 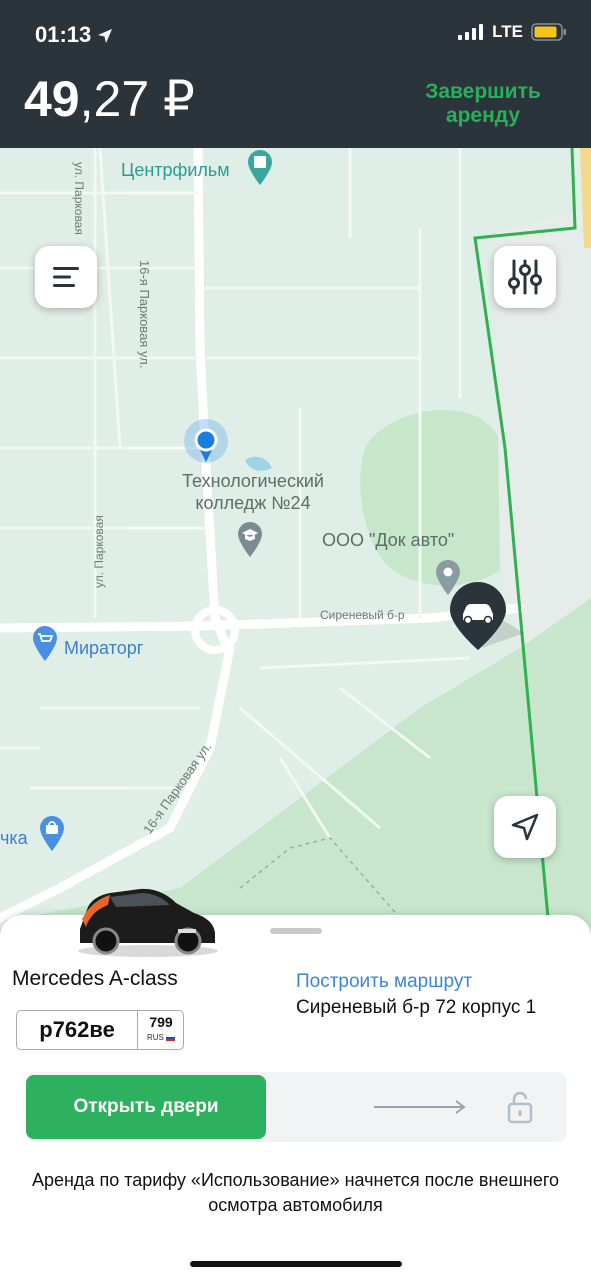 I want to click on finish-rental-button: Завершить аренду, so click(x=483, y=104).